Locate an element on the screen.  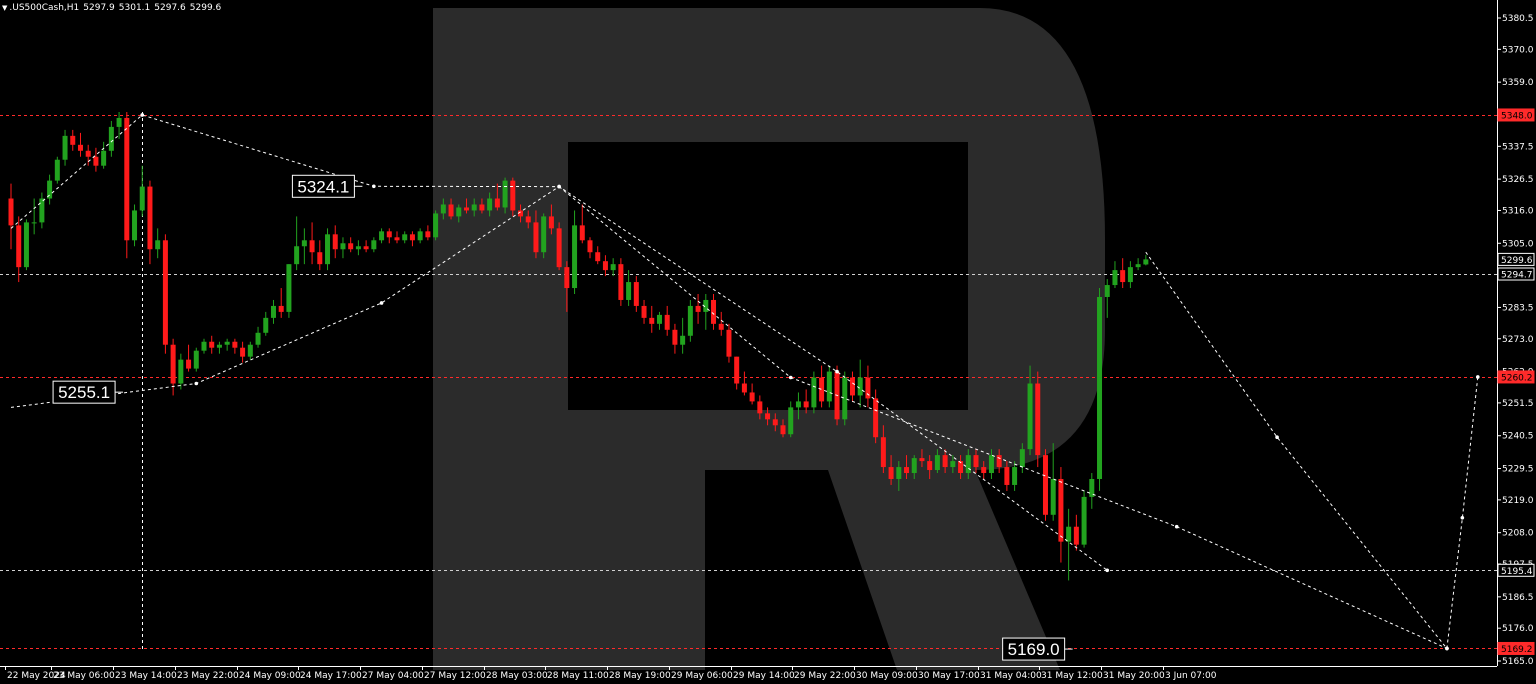
annotation-label: 5169.0 is located at coordinates (1034, 649).